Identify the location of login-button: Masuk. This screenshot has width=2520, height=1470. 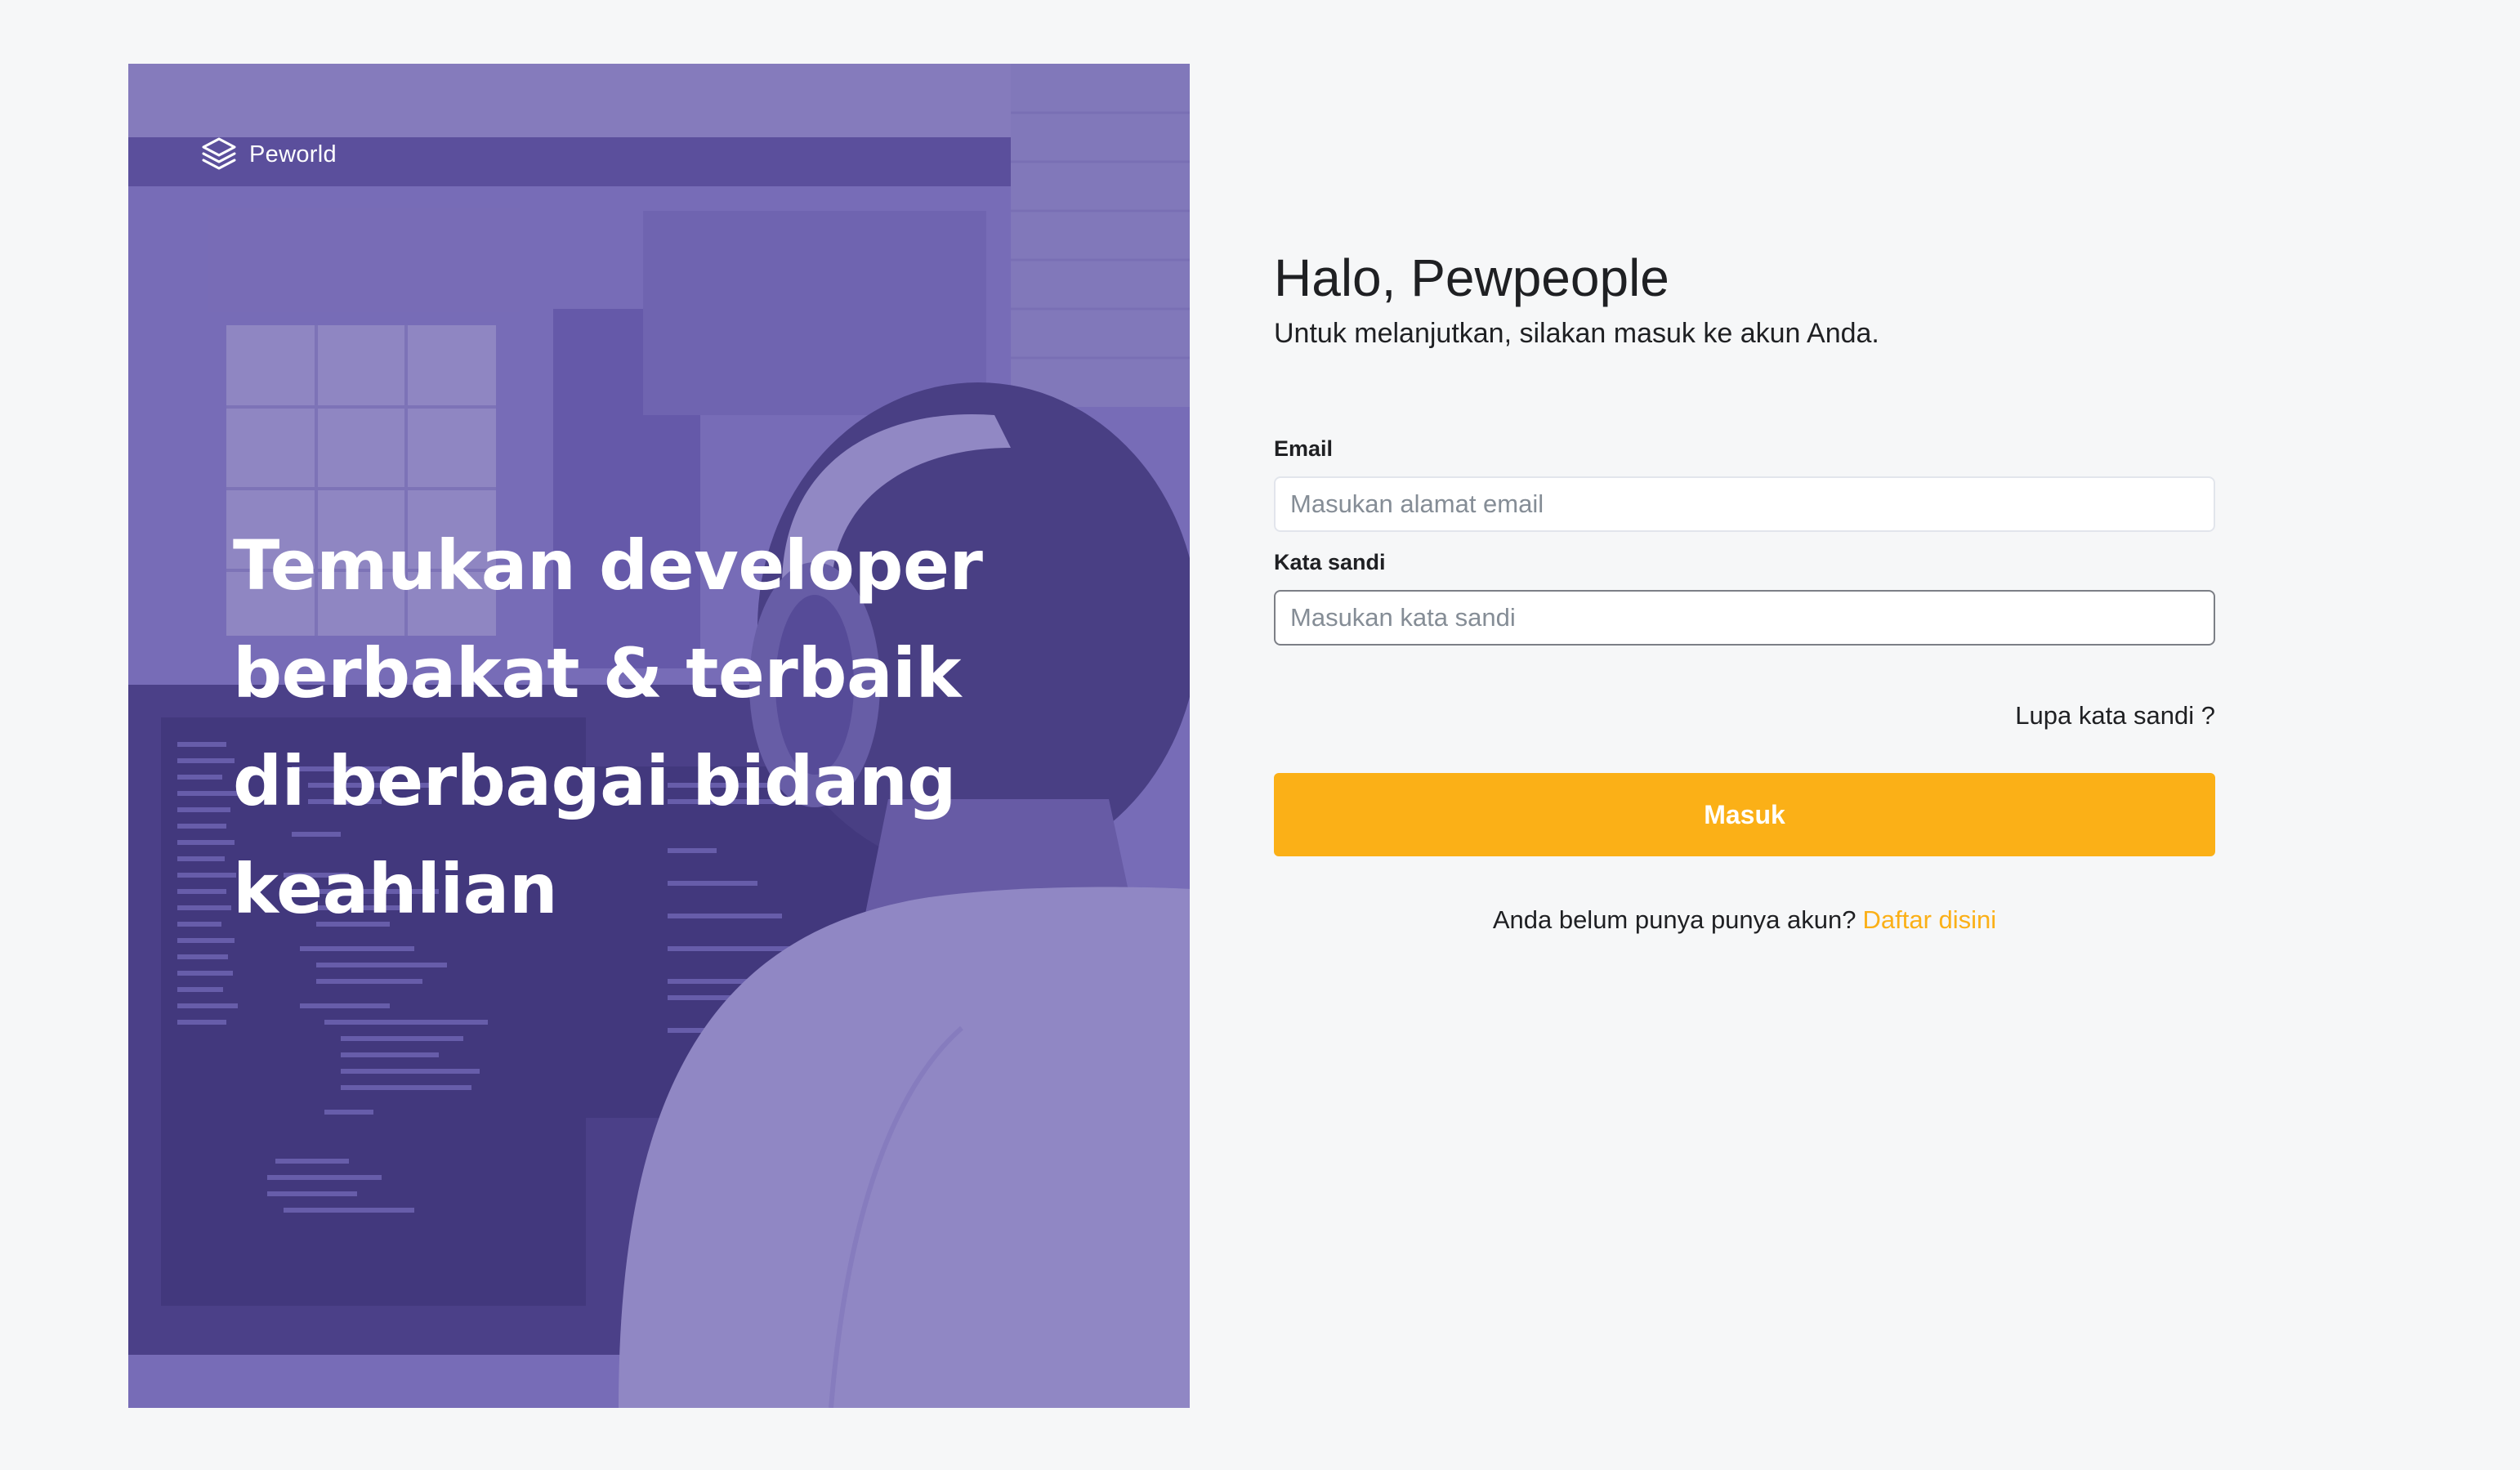
(1744, 814).